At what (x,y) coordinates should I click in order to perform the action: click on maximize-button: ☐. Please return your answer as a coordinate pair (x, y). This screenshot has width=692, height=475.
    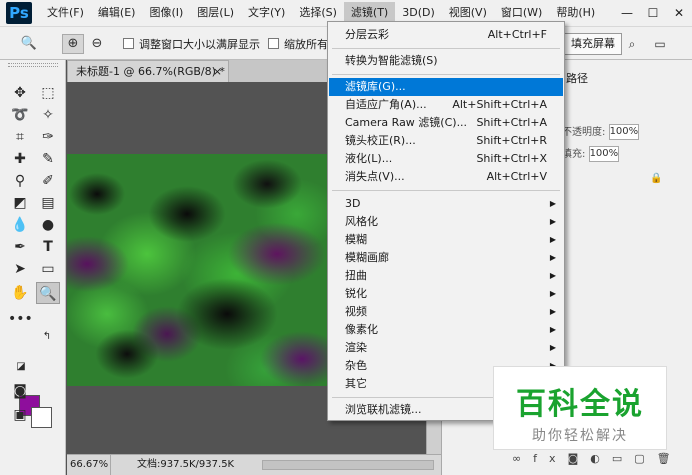
    Looking at the image, I should click on (653, 13).